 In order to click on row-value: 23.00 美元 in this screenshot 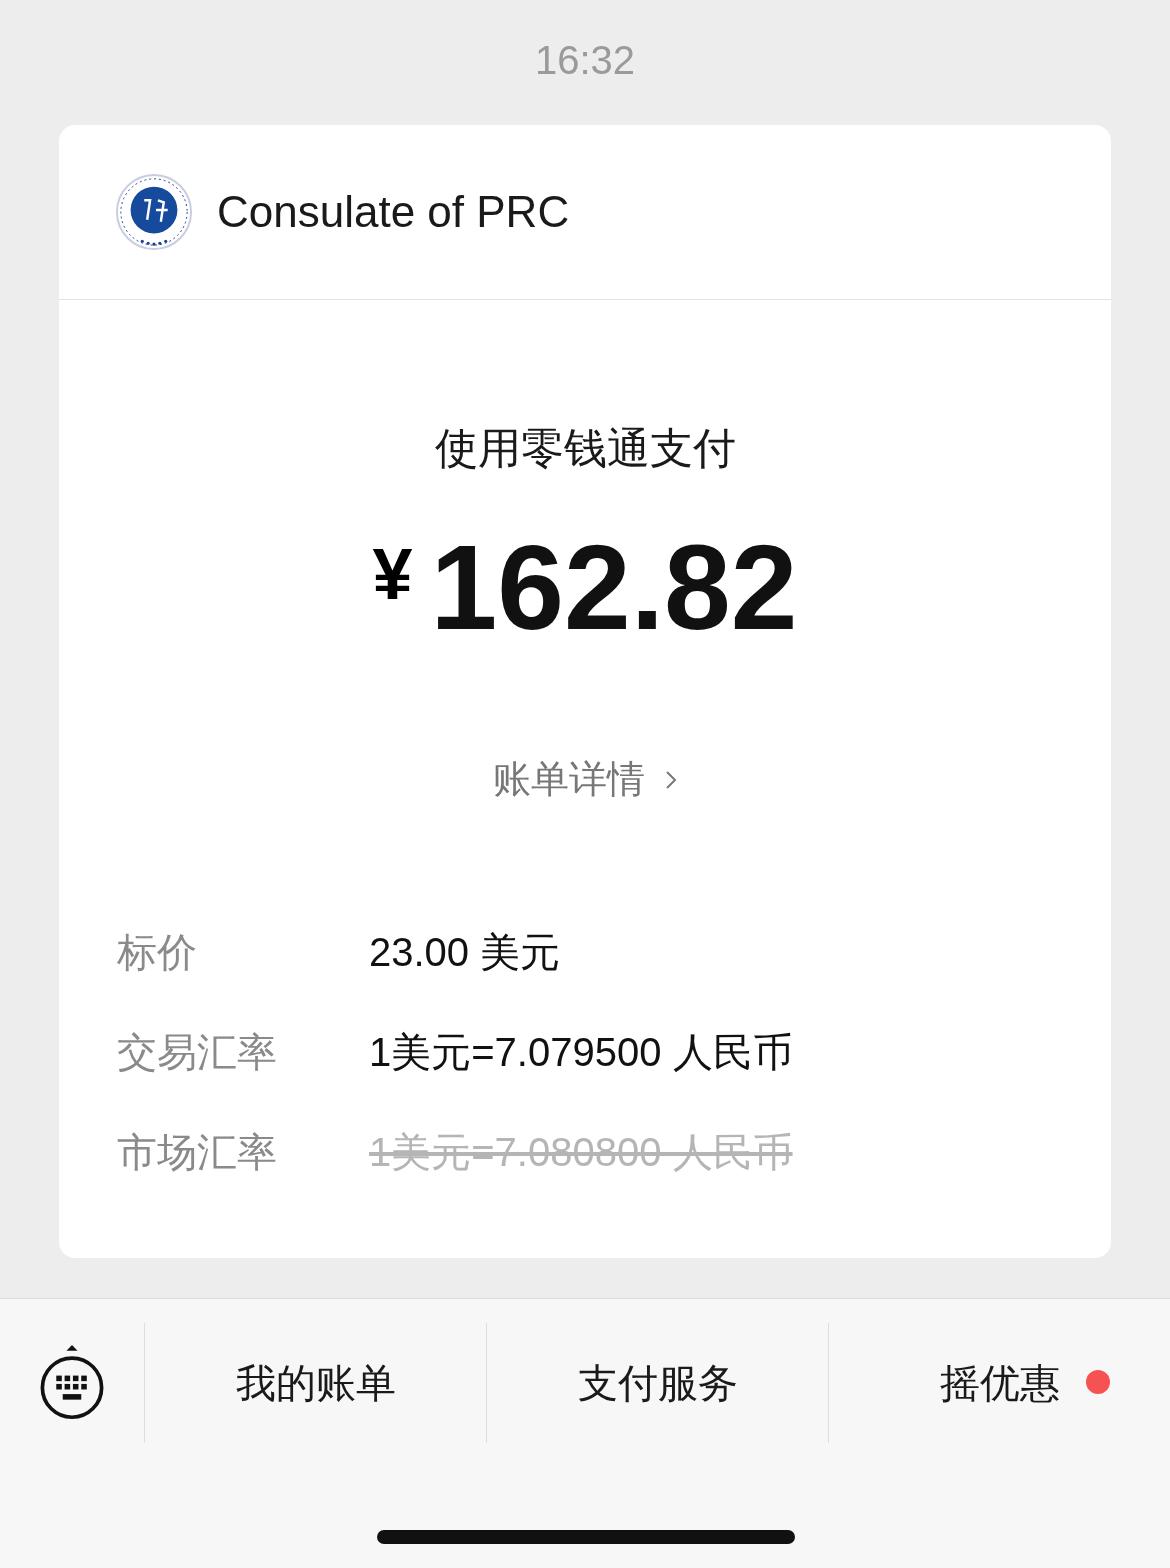, I will do `click(465, 952)`.